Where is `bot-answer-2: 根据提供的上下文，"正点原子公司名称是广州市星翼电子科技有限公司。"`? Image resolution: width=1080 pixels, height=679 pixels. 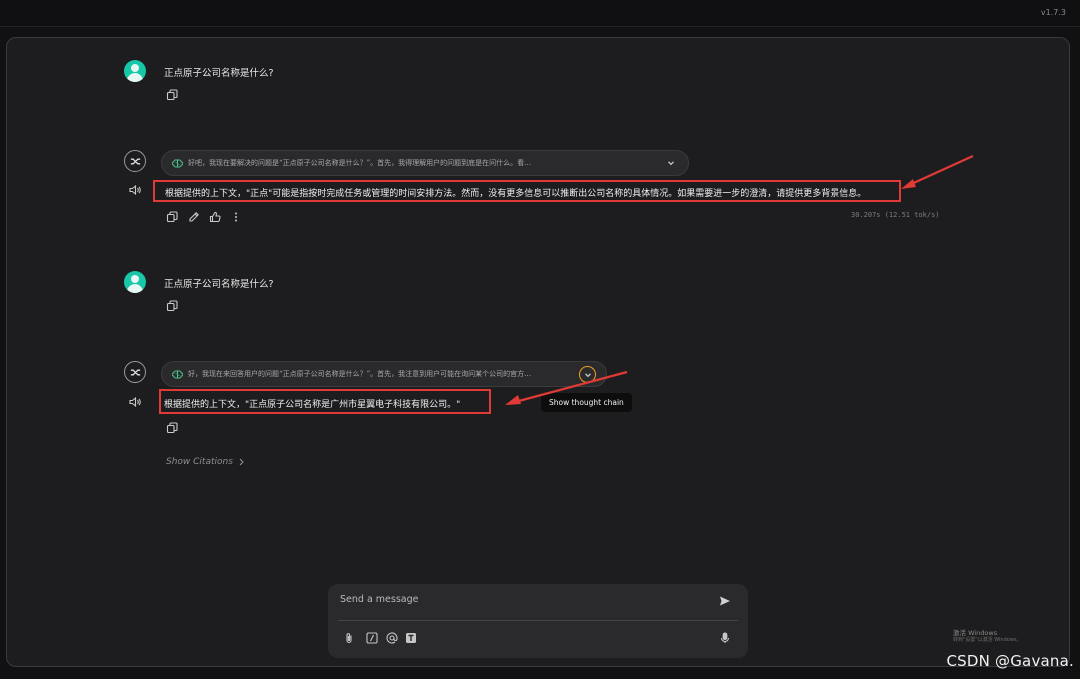
bot-answer-2: 根据提供的上下文，"正点原子公司名称是广州市星翼电子科技有限公司。" is located at coordinates (312, 405).